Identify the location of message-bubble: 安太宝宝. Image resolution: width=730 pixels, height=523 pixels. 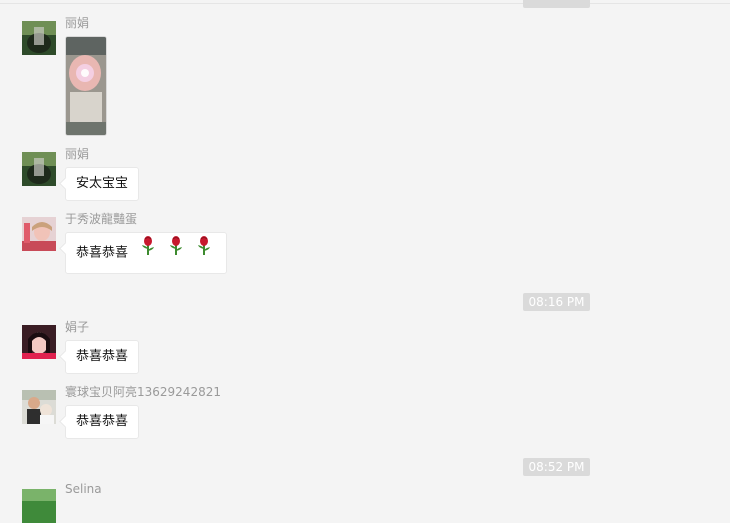
(102, 184).